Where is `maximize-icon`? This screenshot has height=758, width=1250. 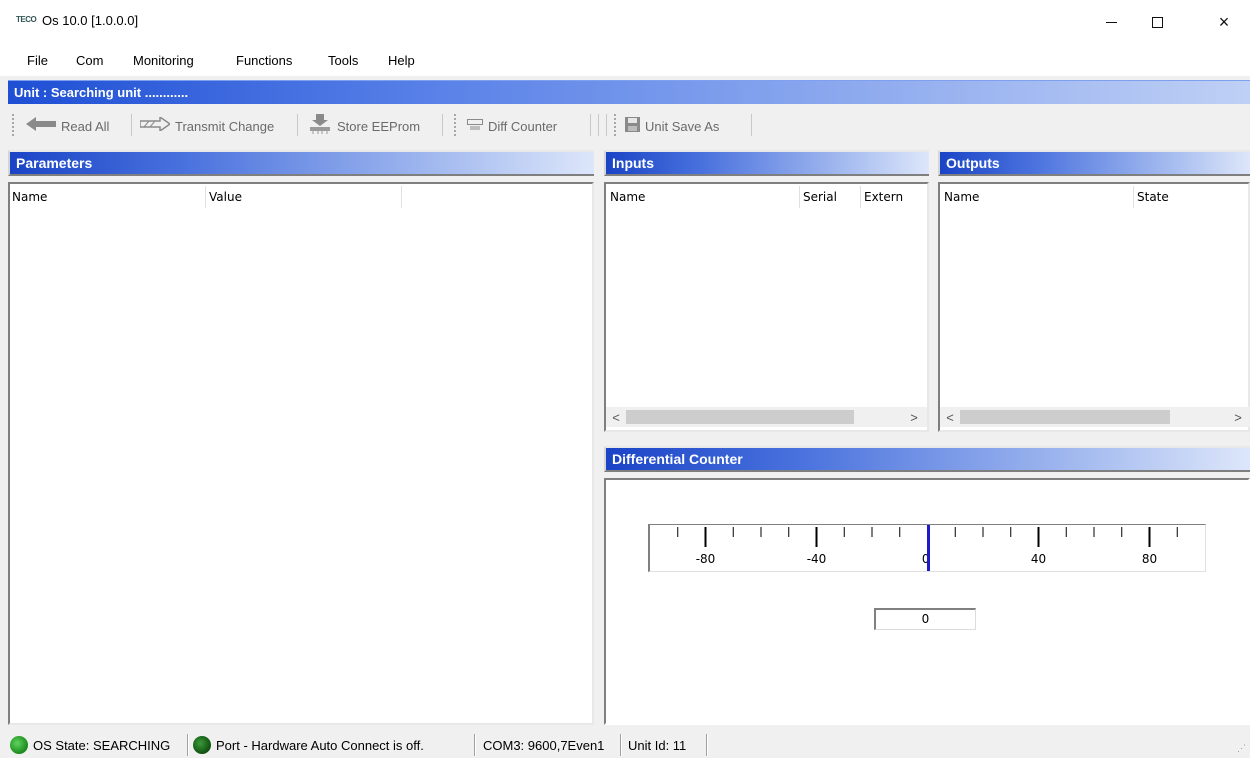 maximize-icon is located at coordinates (1157, 22).